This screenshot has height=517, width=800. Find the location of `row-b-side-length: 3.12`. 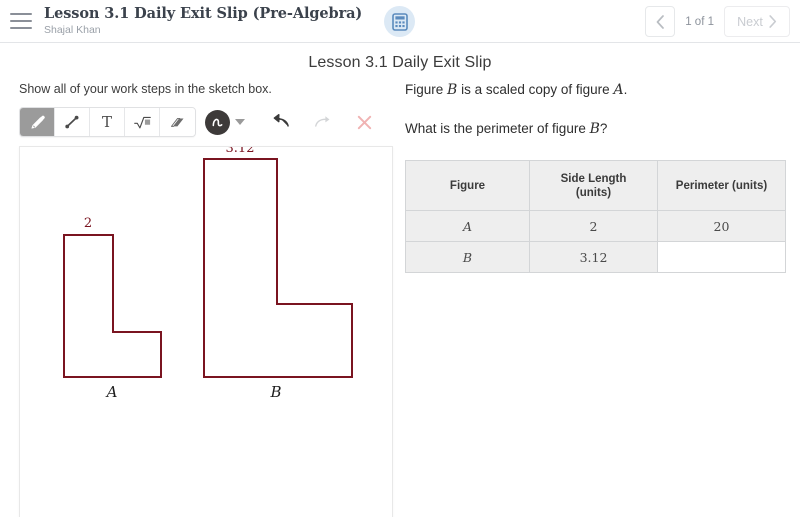

row-b-side-length: 3.12 is located at coordinates (593, 257).